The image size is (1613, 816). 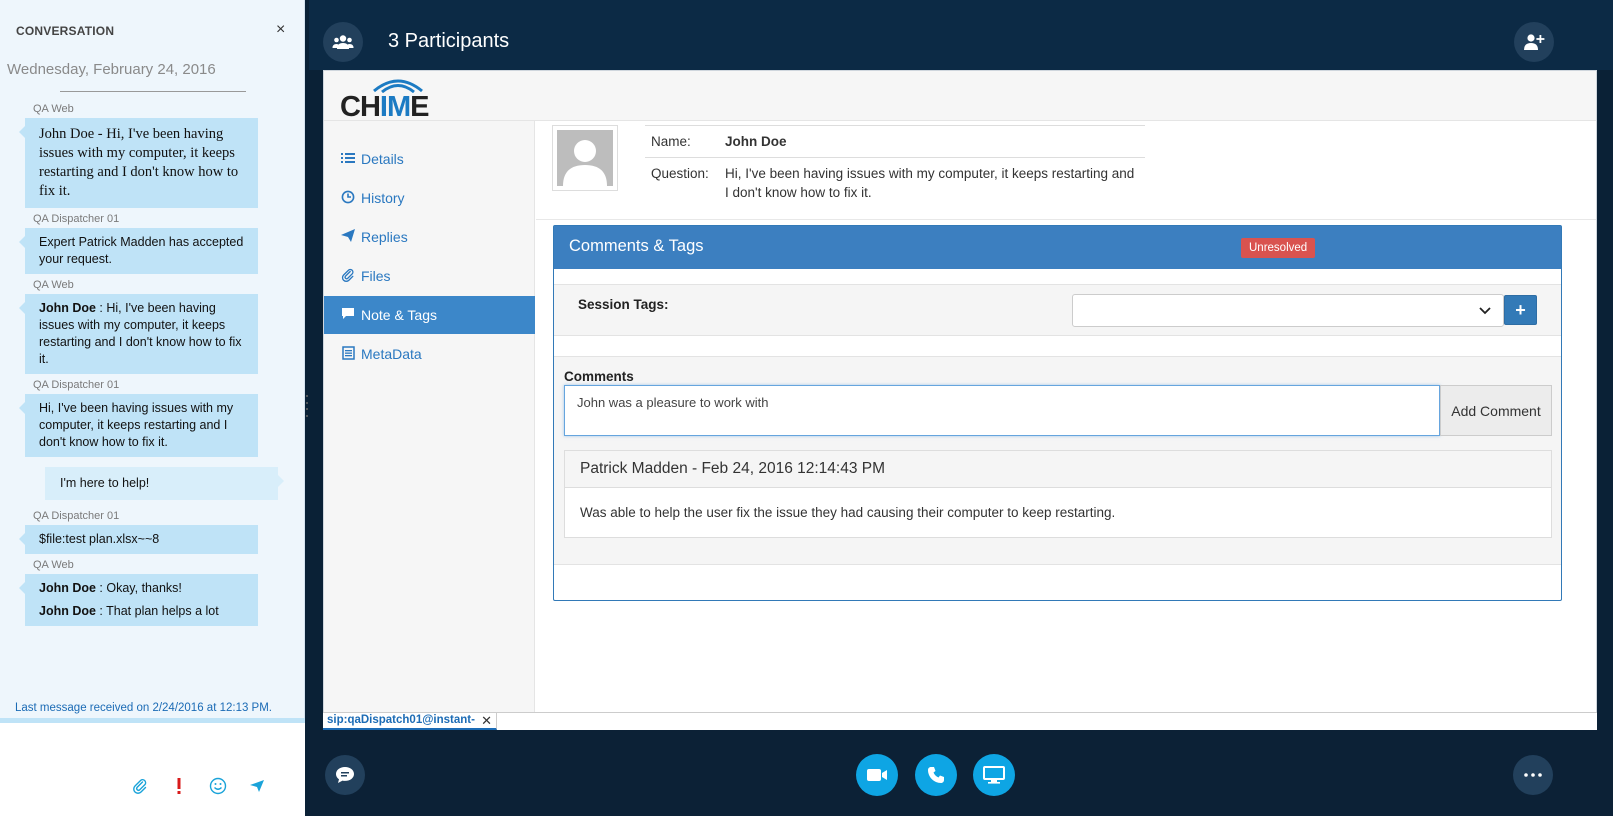 What do you see at coordinates (1520, 310) in the screenshot?
I see `add-tag-button: +` at bounding box center [1520, 310].